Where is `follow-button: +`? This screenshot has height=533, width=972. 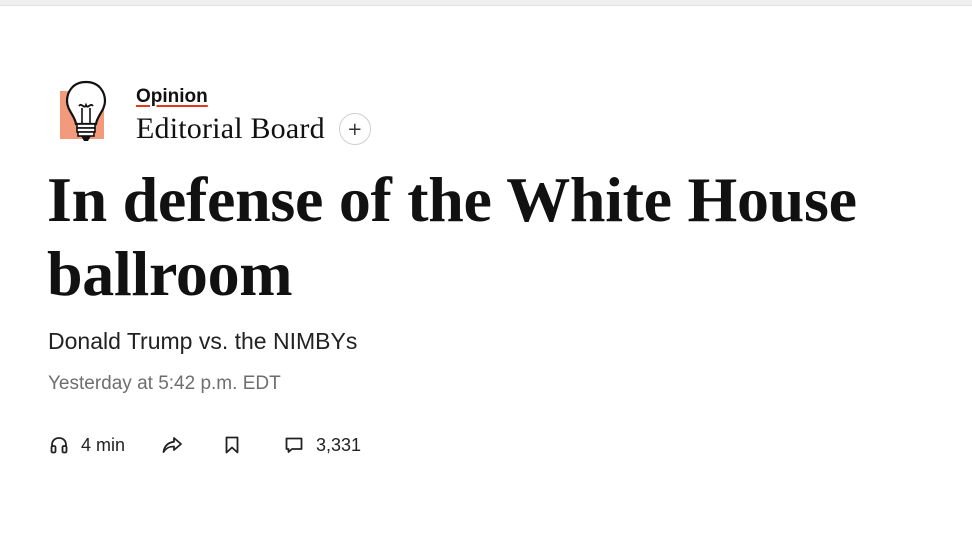 follow-button: + is located at coordinates (354, 129).